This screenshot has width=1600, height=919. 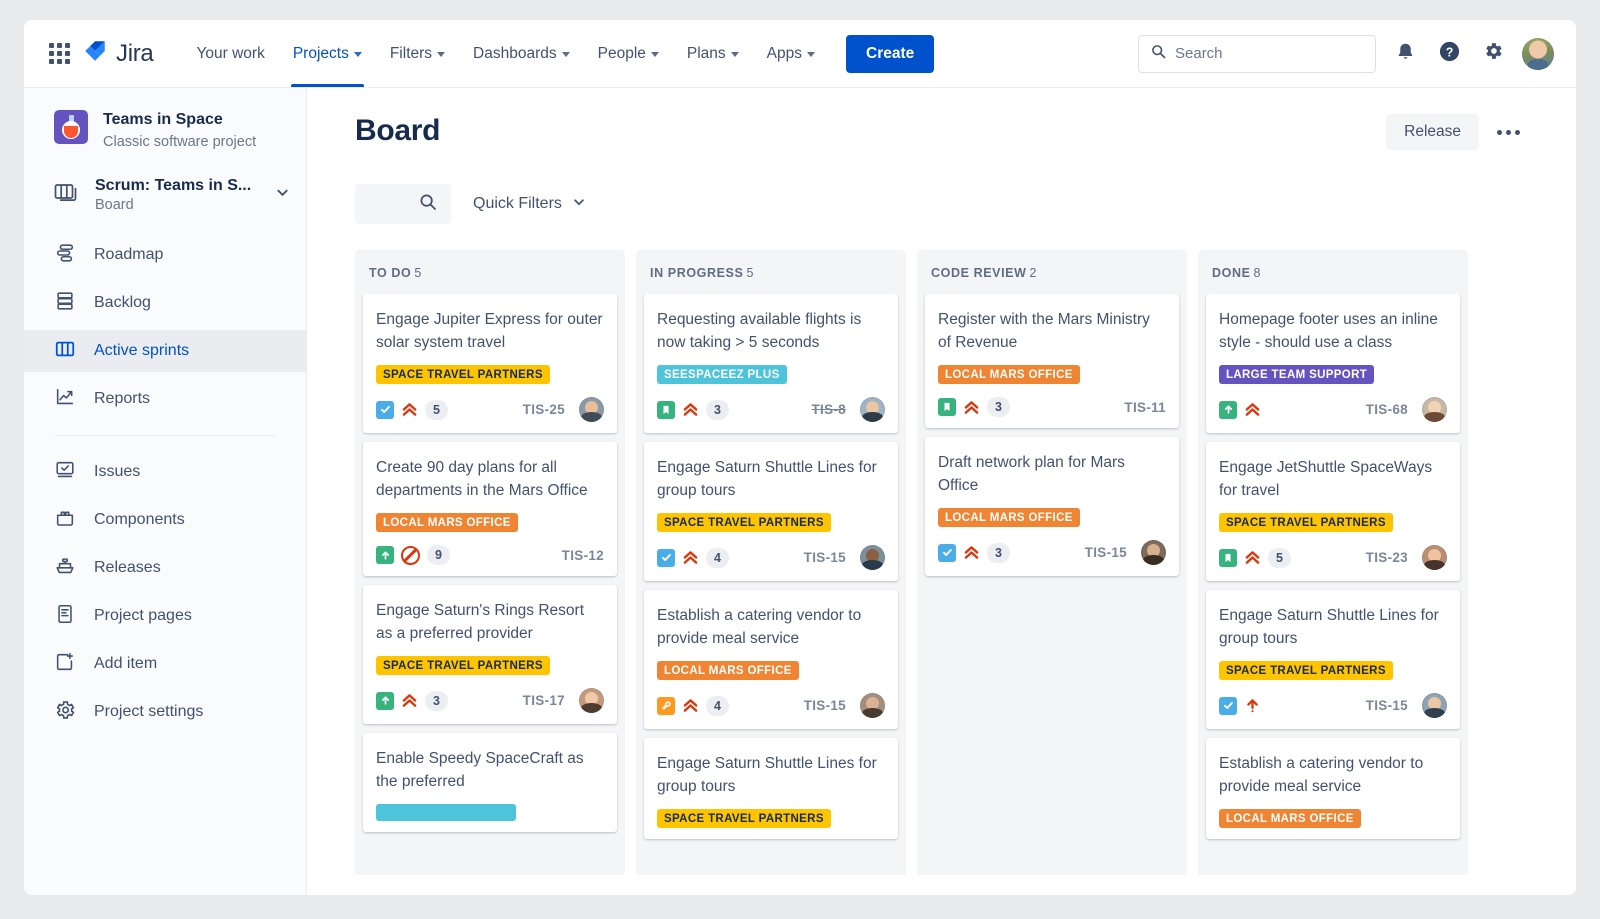 What do you see at coordinates (149, 711) in the screenshot?
I see `sidebar-item-label: Project settings` at bounding box center [149, 711].